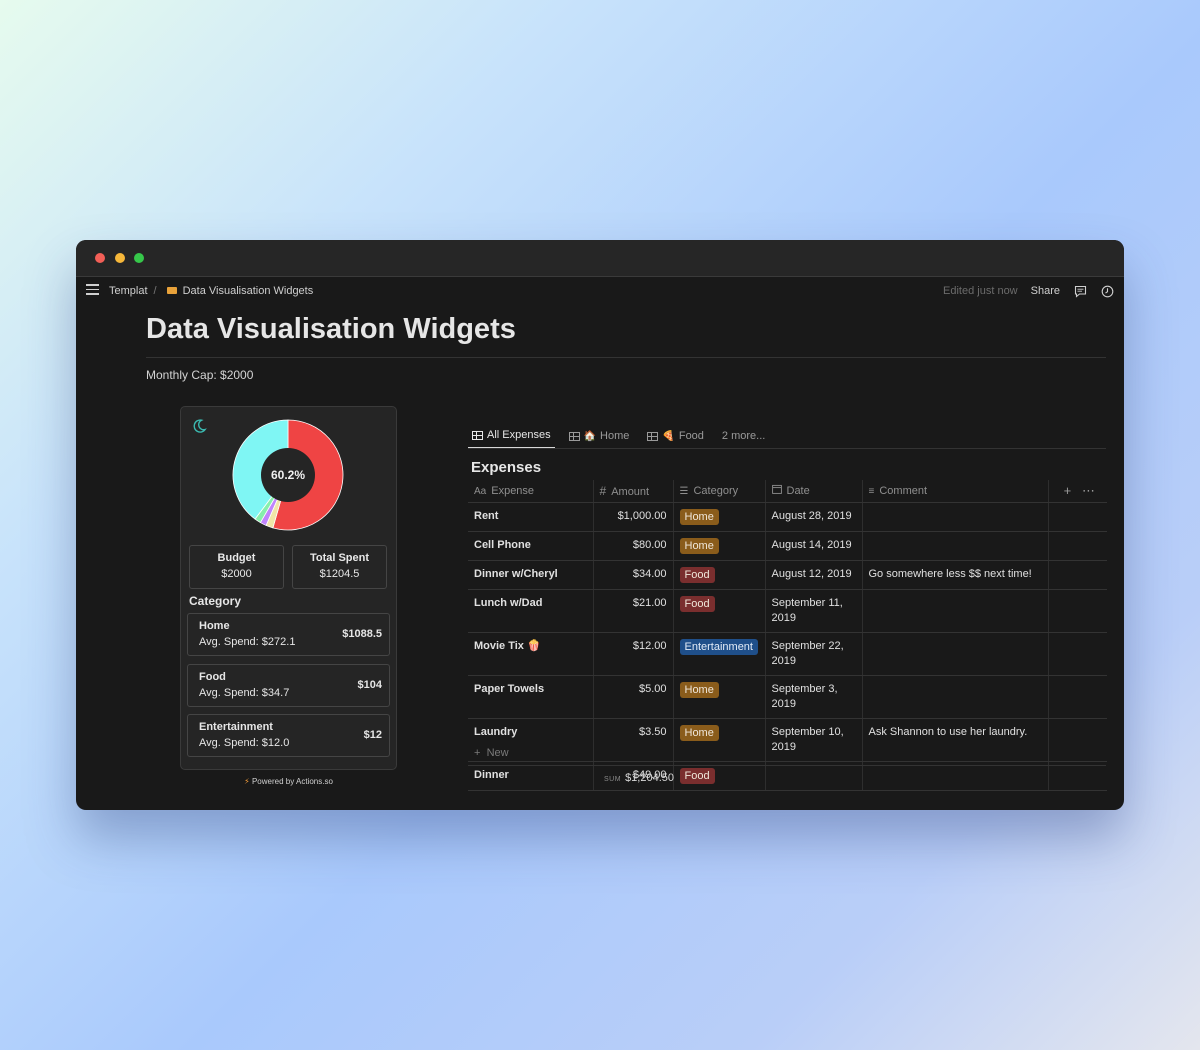 Image resolution: width=1200 pixels, height=1050 pixels. Describe the element at coordinates (1045, 291) in the screenshot. I see `share-button: Share` at that location.